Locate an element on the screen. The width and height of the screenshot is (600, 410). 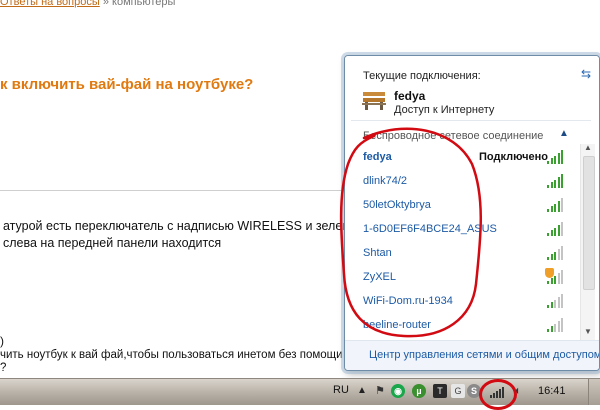
network-name: 50letOktybrya is located at coordinates (397, 205).